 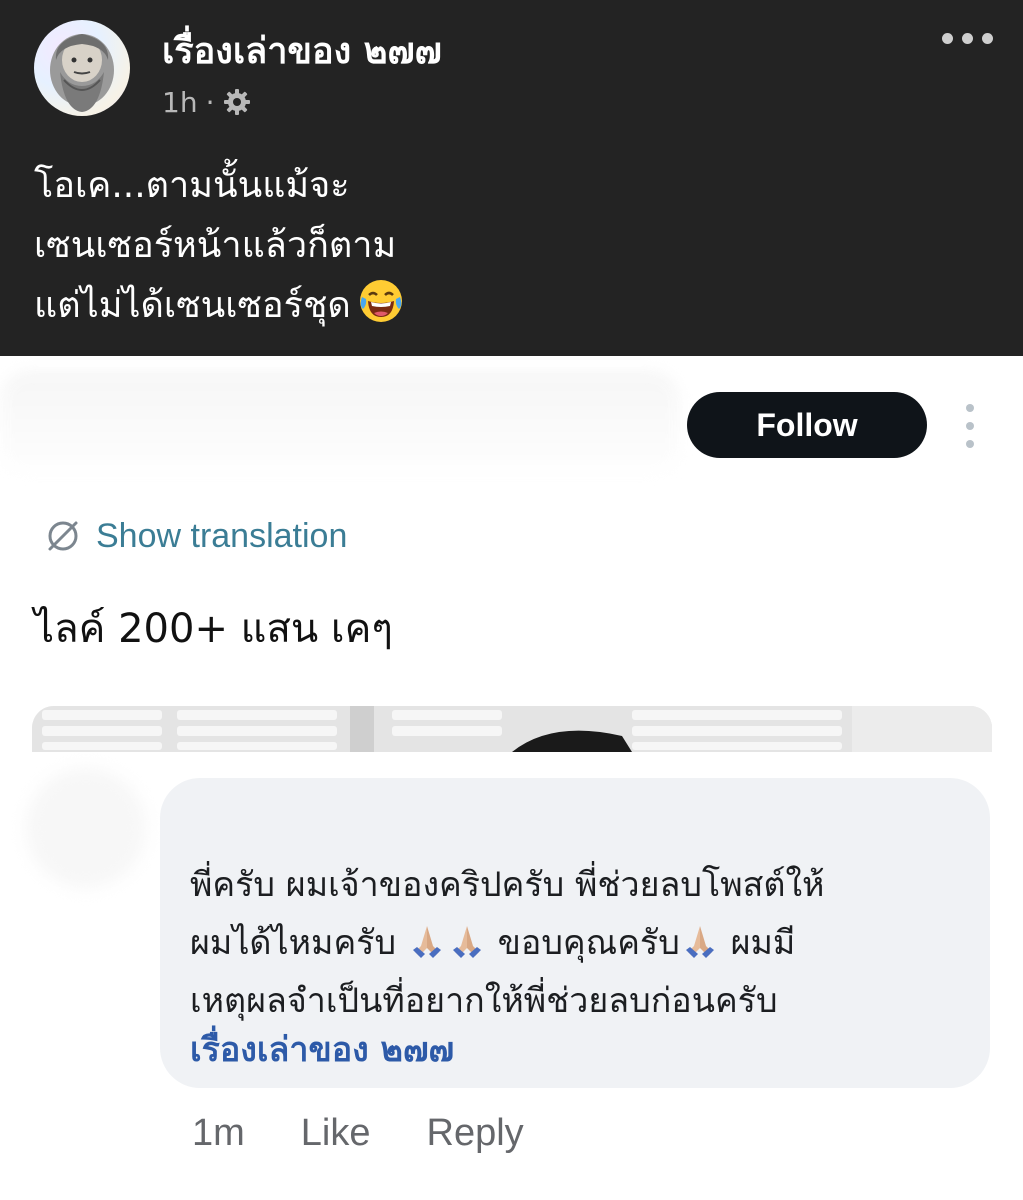 I want to click on tweet-text: ไลค์ 200+ แสน เคๆ, so click(x=213, y=629).